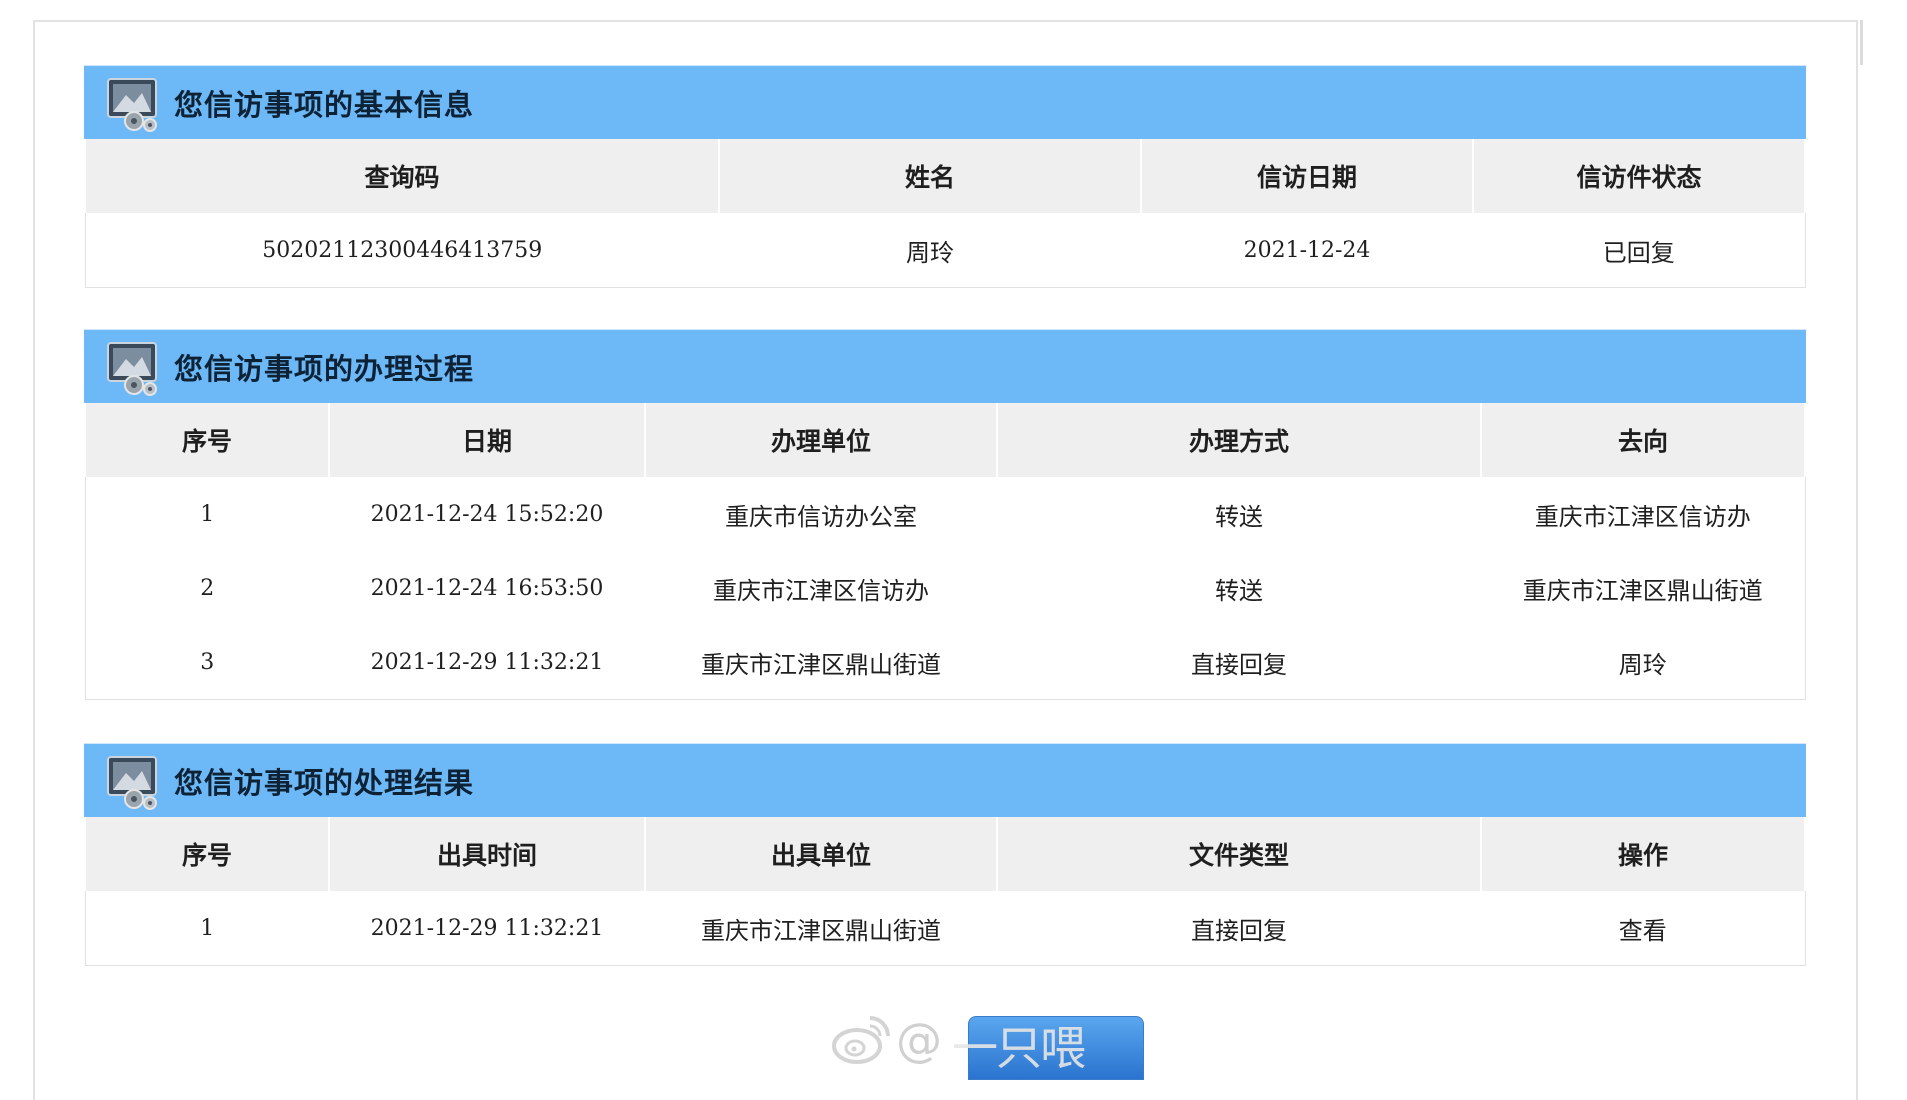  Describe the element at coordinates (487, 854) in the screenshot. I see `column-header: 出具时间` at that location.